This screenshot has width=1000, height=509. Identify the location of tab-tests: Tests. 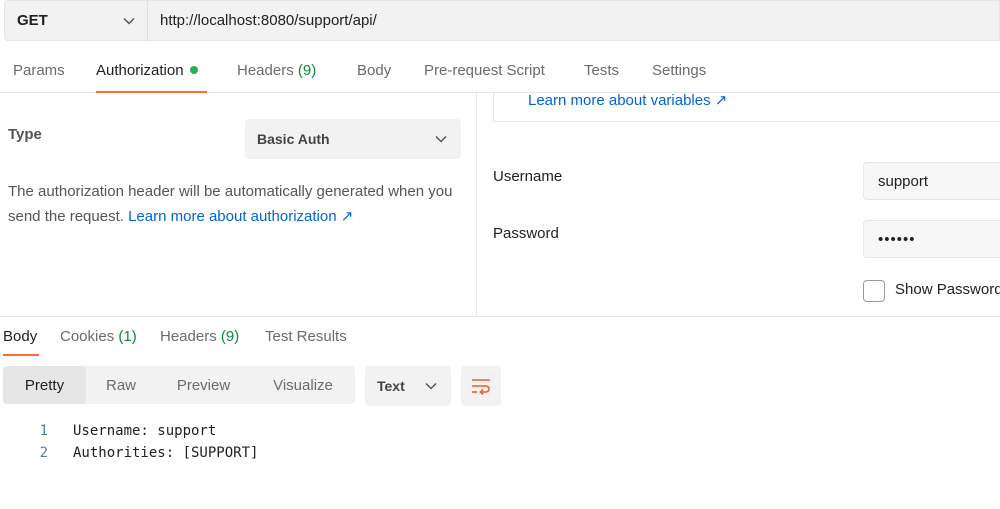
(601, 70).